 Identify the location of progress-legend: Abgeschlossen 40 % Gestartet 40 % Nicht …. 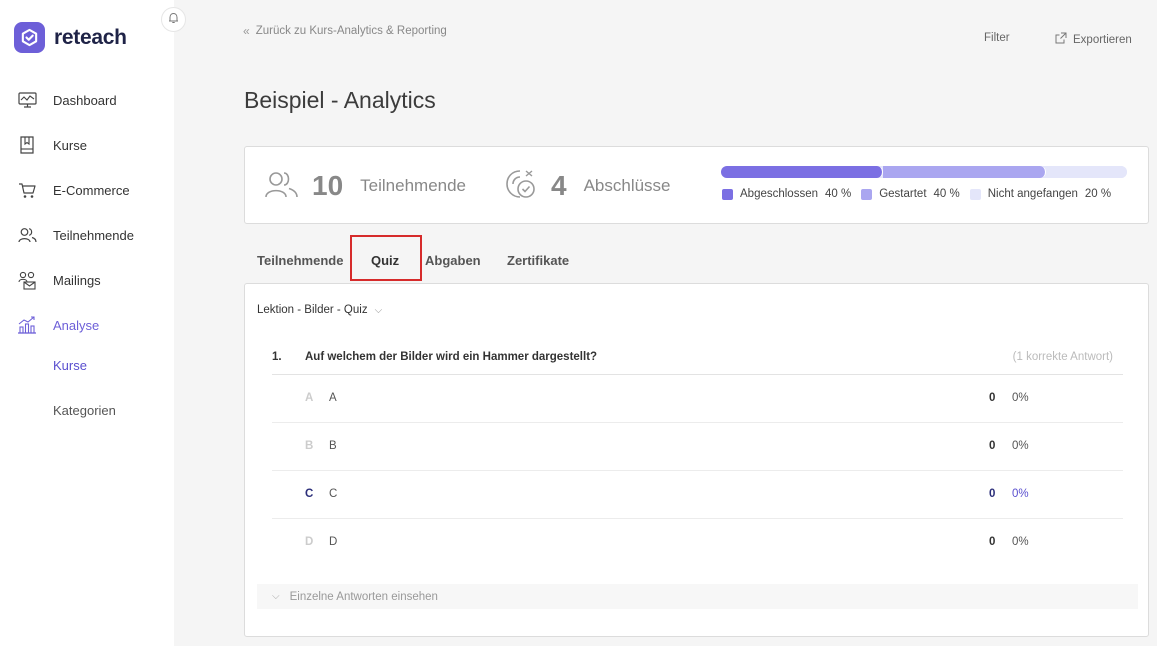
(921, 194).